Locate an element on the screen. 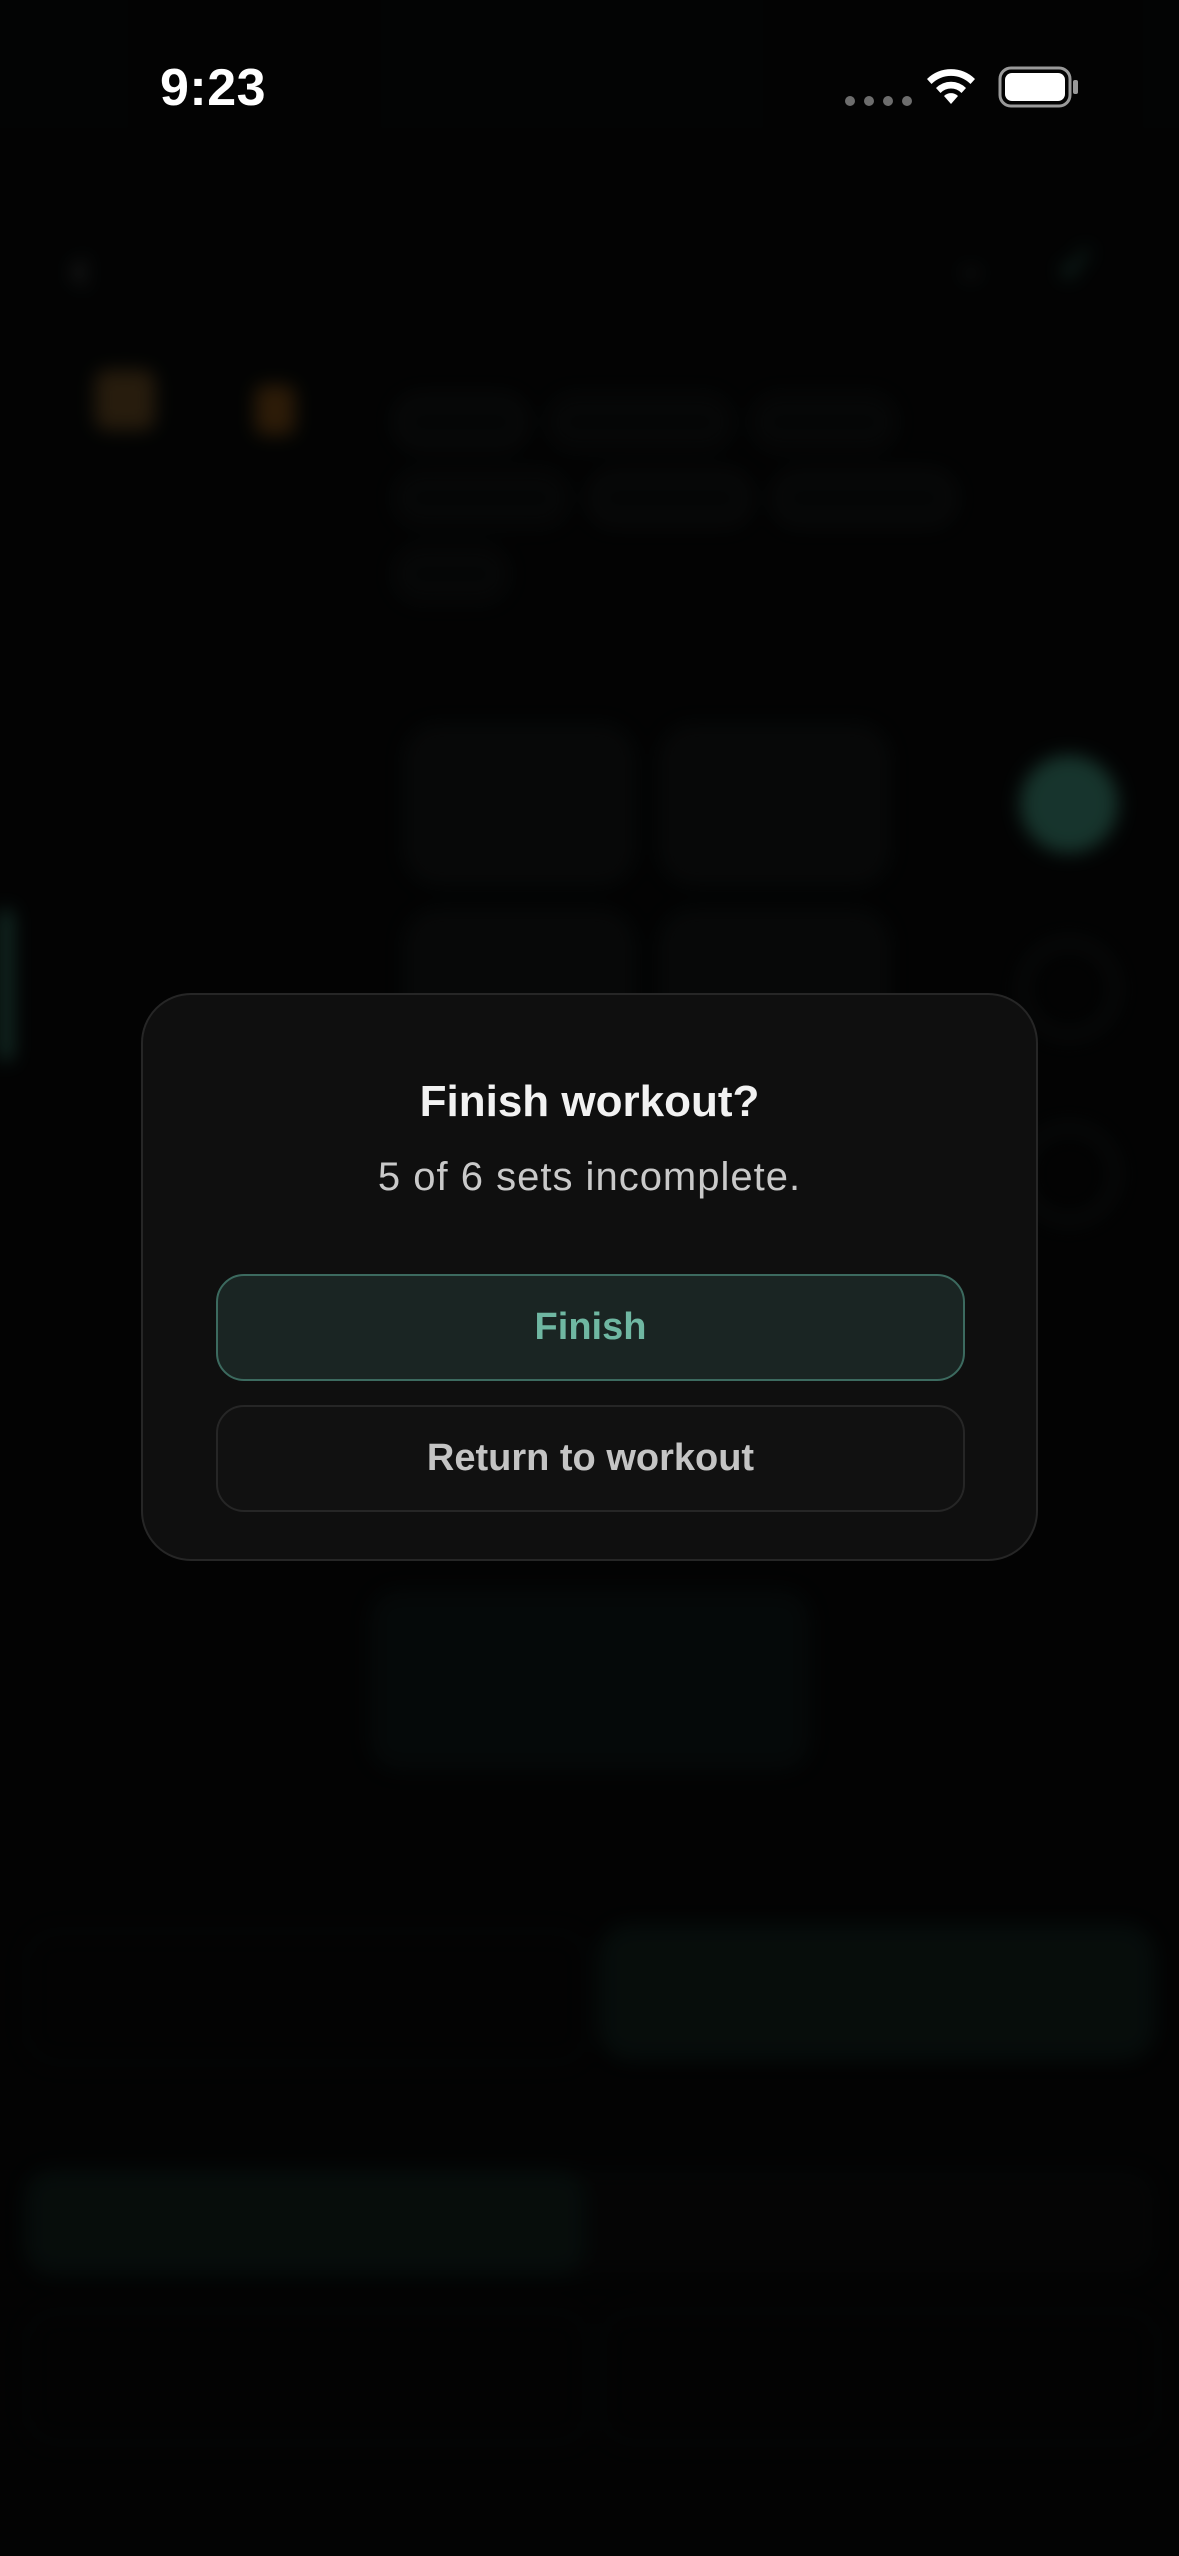 Image resolution: width=1179 pixels, height=2556 pixels. battery-icon is located at coordinates (1038, 87).